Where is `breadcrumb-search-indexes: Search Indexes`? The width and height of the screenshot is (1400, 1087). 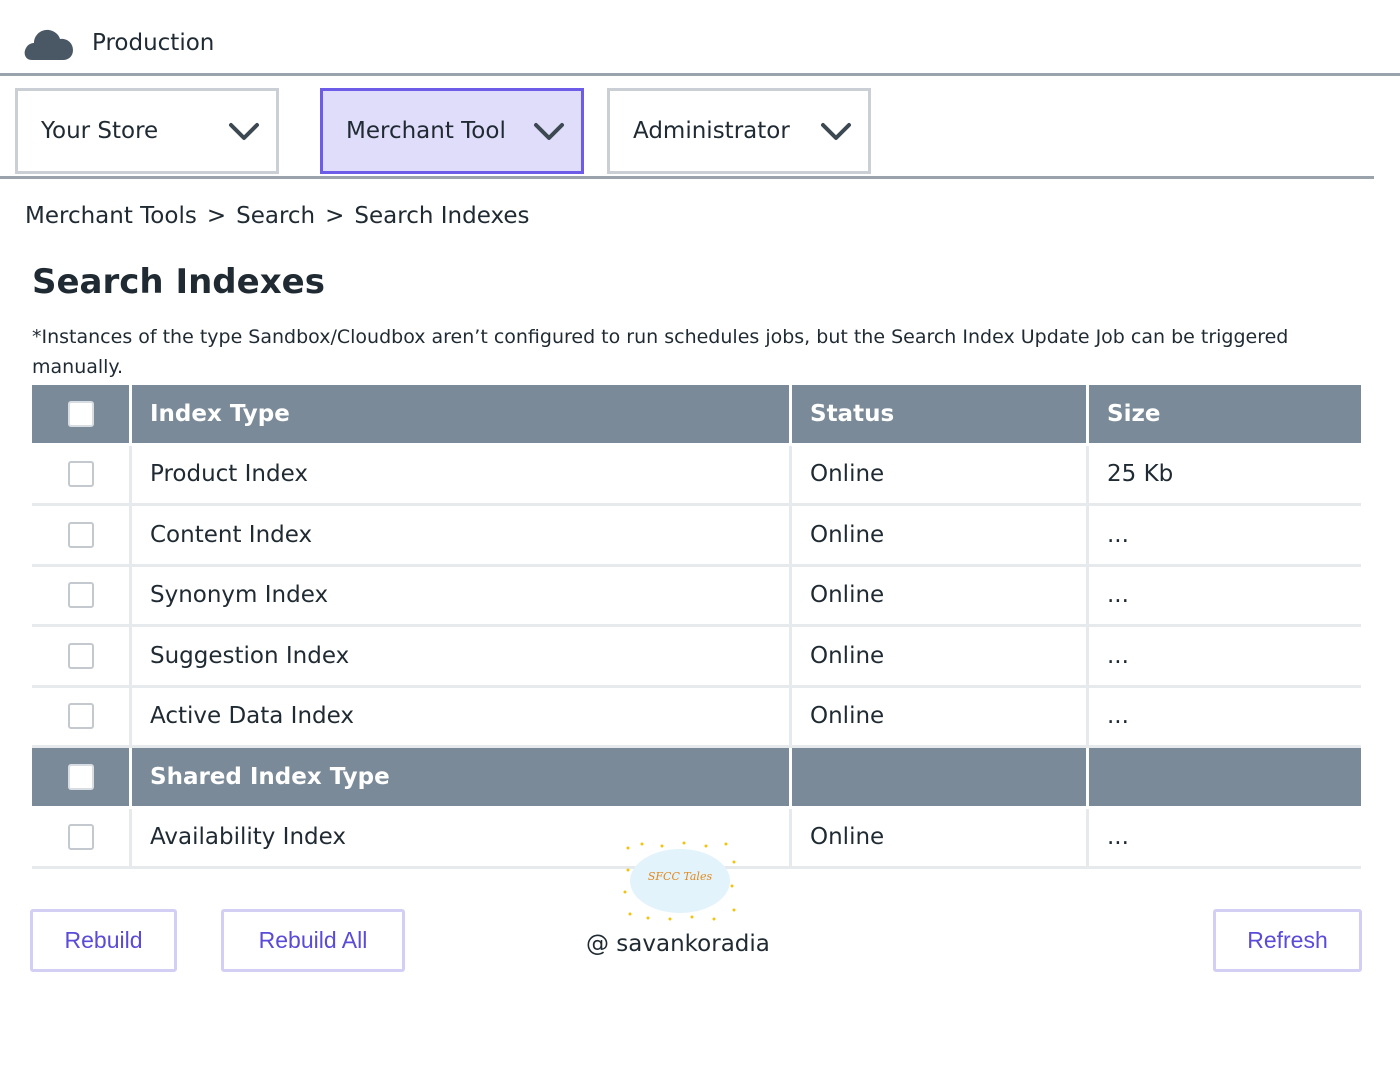
breadcrumb-search-indexes: Search Indexes is located at coordinates (442, 216).